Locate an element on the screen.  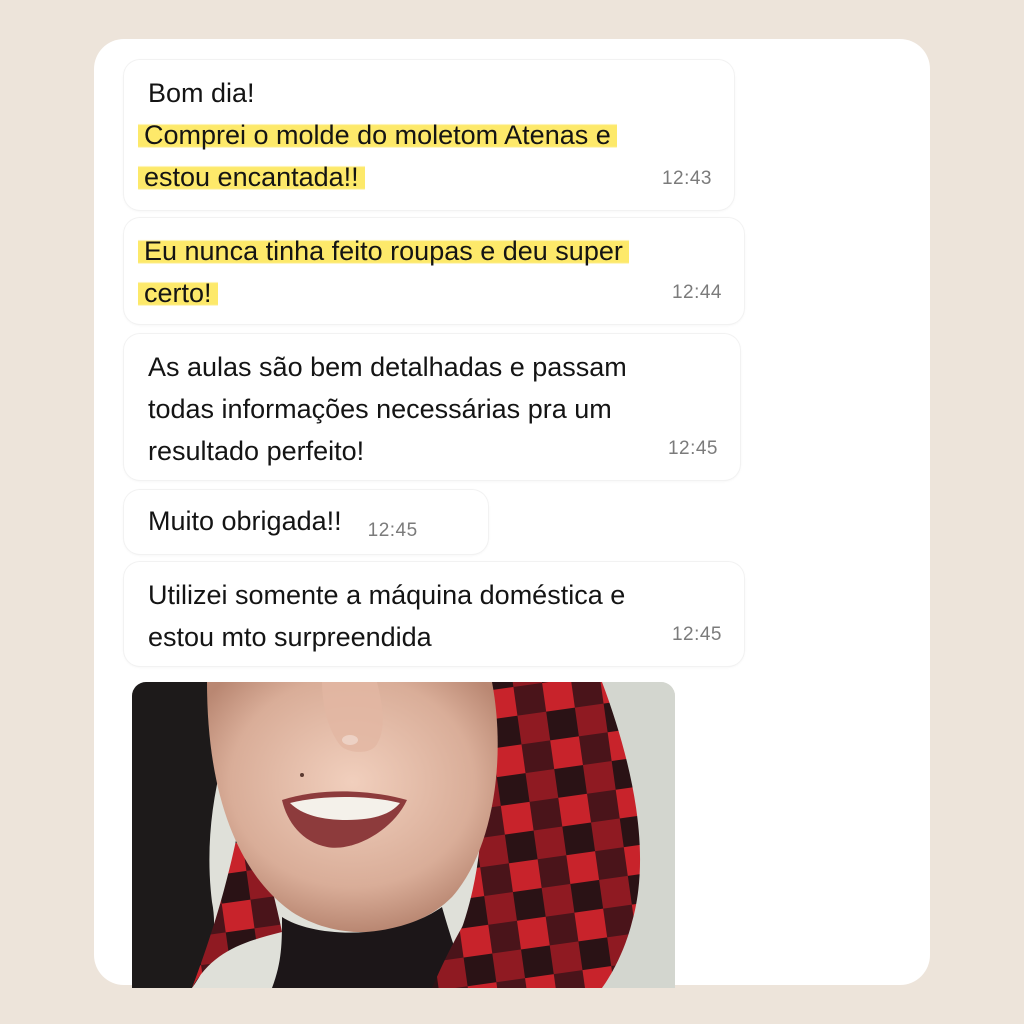
message-bubble: Muito obrigada!! 12:45 is located at coordinates (306, 522).